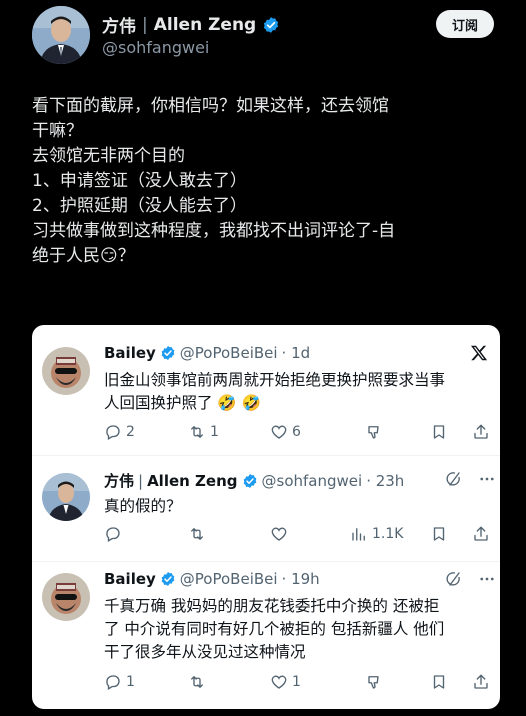  I want to click on reply-button, so click(115, 534).